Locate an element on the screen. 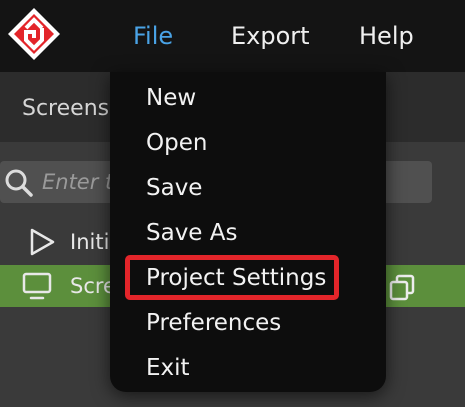  panel-title: Screens is located at coordinates (66, 108).